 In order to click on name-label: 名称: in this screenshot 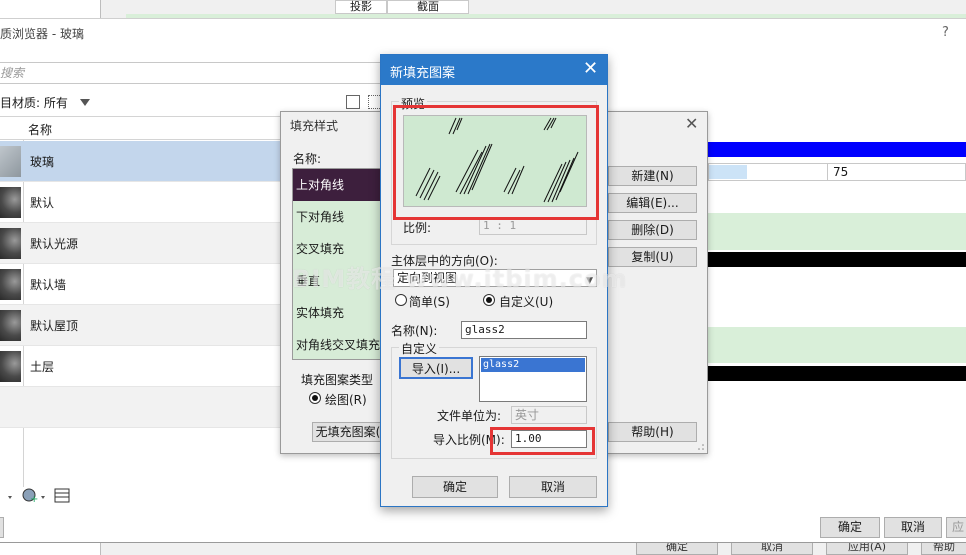, I will do `click(307, 159)`.